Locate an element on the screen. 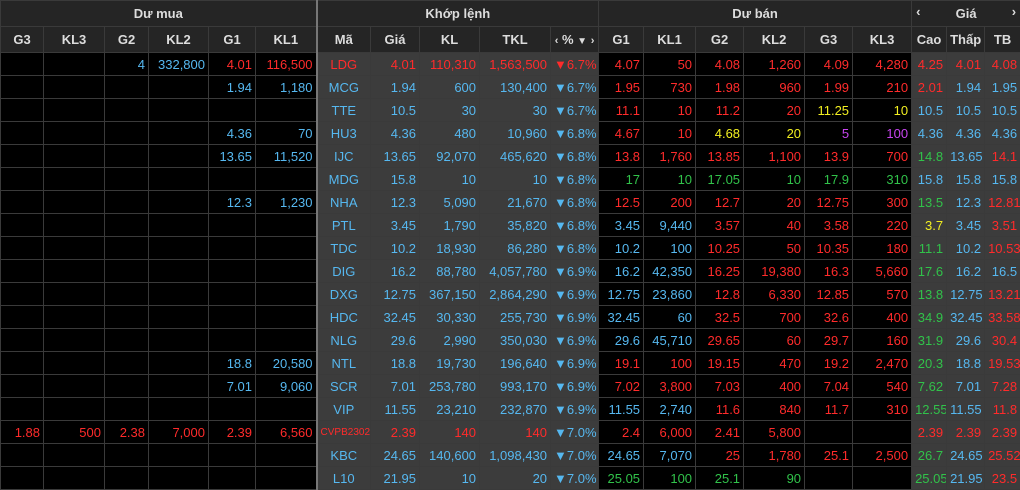 This screenshot has width=1020, height=490. cell-sell-kl3: 570 is located at coordinates (882, 294).